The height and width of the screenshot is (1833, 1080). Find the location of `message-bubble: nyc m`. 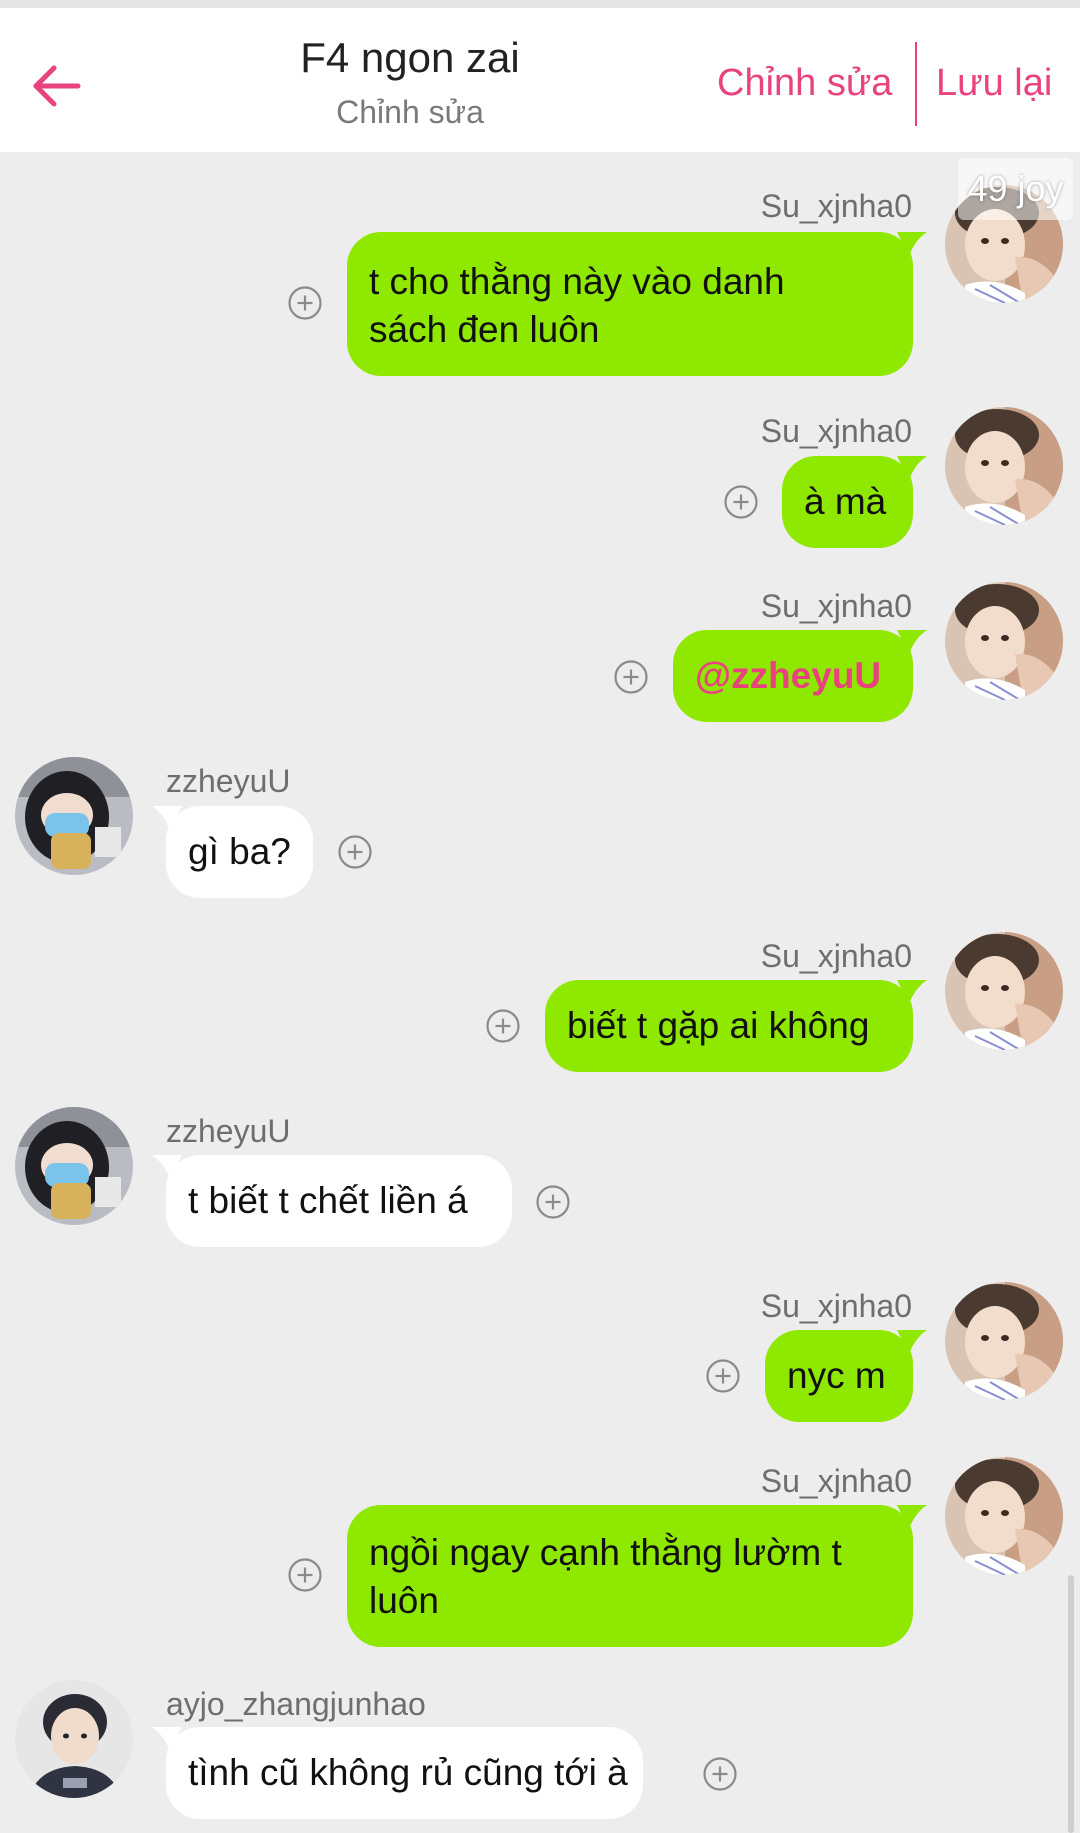

message-bubble: nyc m is located at coordinates (846, 1376).